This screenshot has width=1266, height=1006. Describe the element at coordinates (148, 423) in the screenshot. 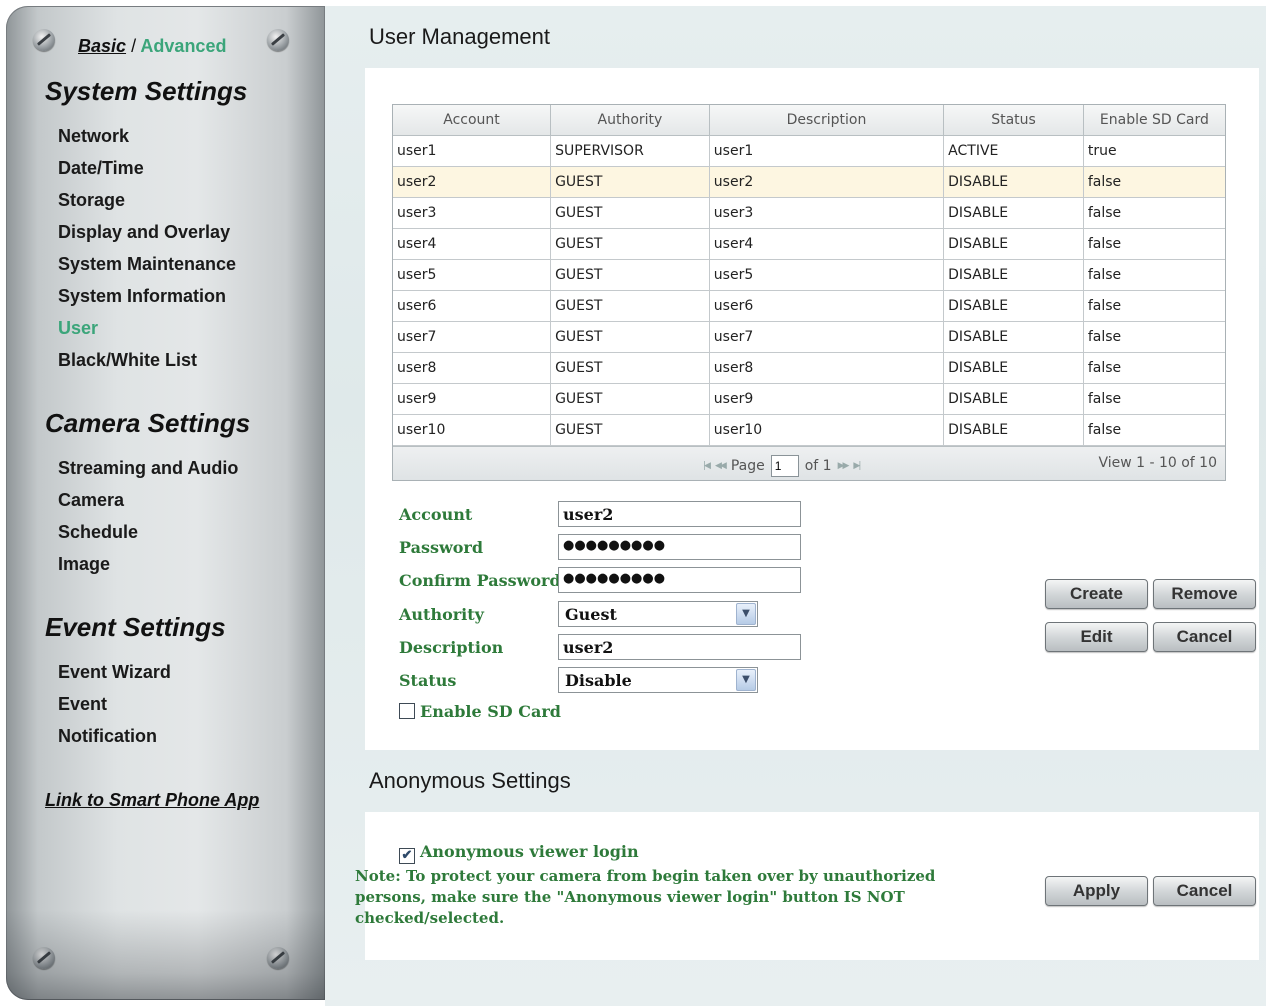

I see `camera-settings-title: Camera Settings` at that location.